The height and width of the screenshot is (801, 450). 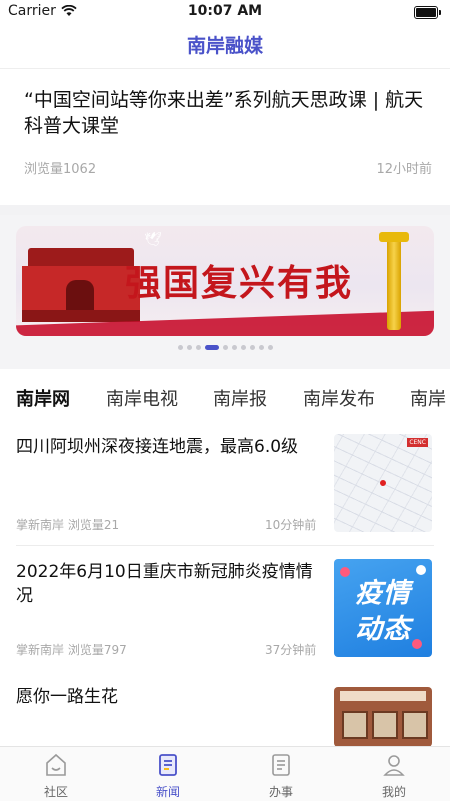 What do you see at coordinates (225, 210) in the screenshot?
I see `section-gap` at bounding box center [225, 210].